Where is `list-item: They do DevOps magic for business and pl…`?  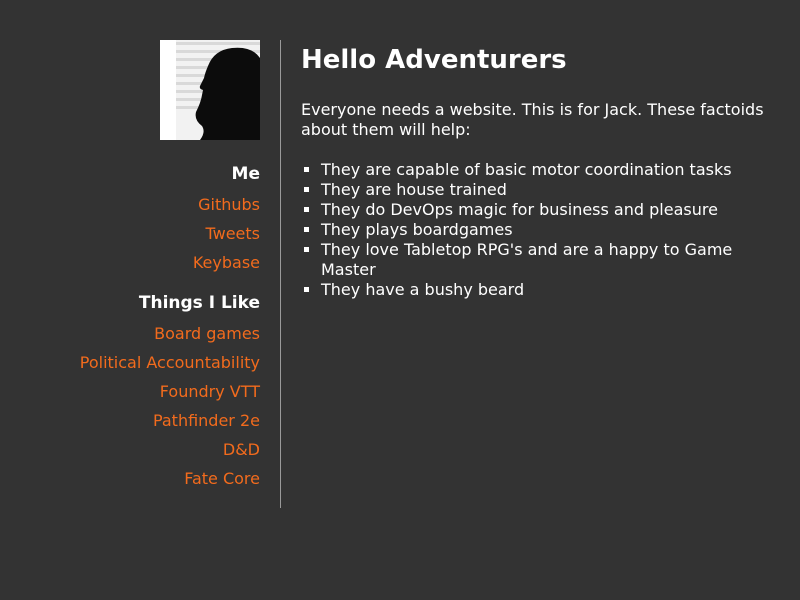
list-item: They do DevOps magic for business and pl… is located at coordinates (551, 210).